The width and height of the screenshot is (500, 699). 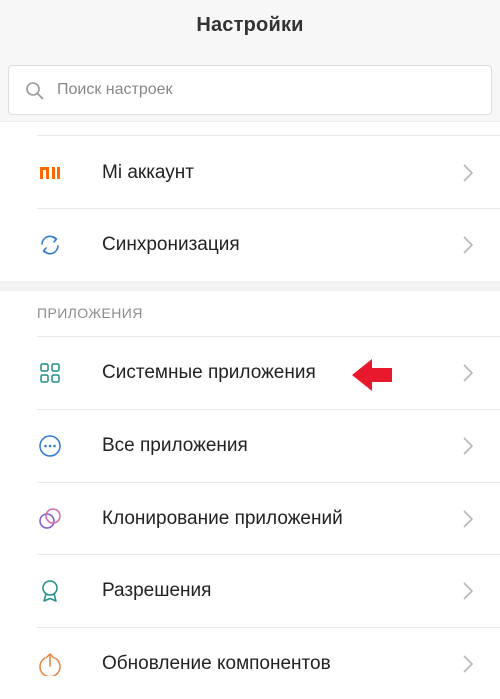 What do you see at coordinates (250, 25) in the screenshot?
I see `page-title: Настройки` at bounding box center [250, 25].